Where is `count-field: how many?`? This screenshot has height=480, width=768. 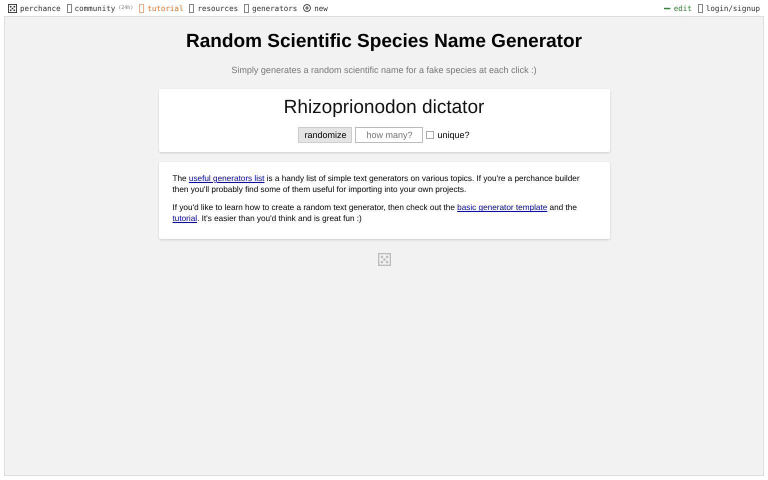 count-field: how many? is located at coordinates (389, 135).